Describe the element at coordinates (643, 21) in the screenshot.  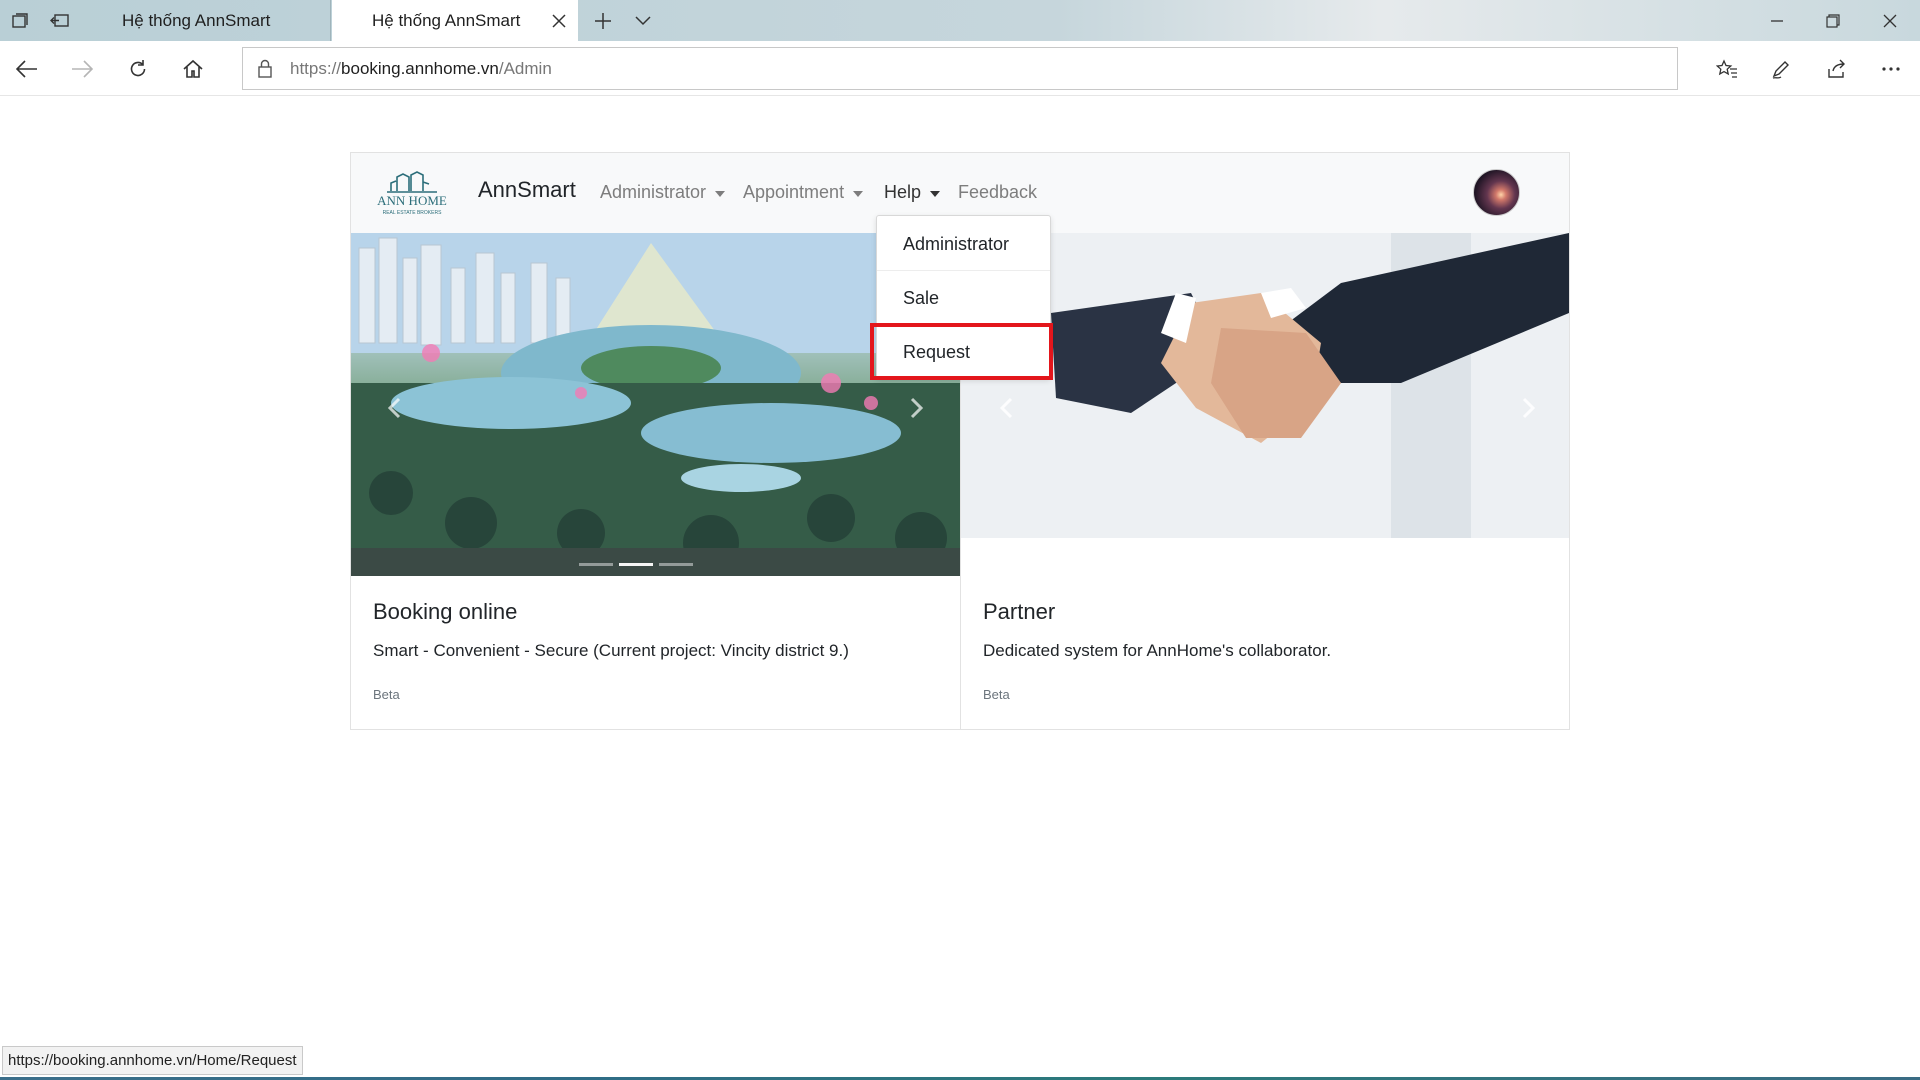
I see `chevron-down-icon` at that location.